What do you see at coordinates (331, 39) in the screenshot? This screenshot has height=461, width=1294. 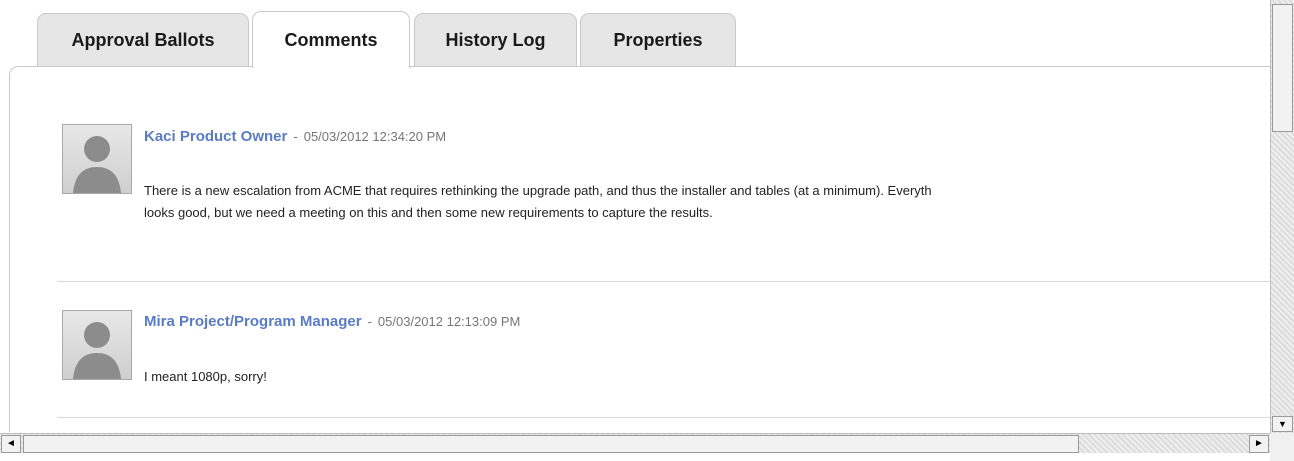 I see `tab-comments: Comments` at bounding box center [331, 39].